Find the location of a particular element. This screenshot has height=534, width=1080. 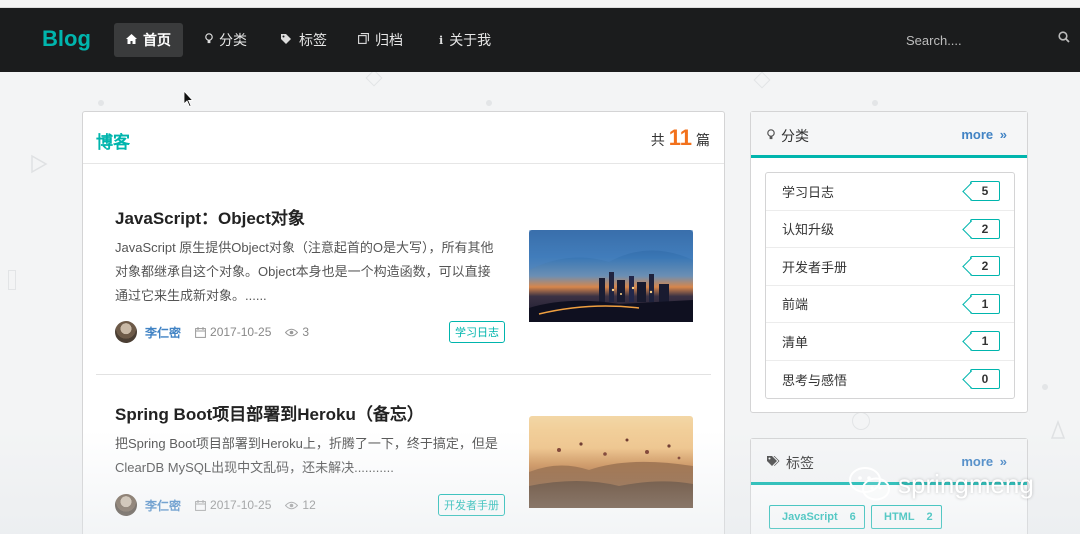

nav-home-label: 首页 is located at coordinates (157, 40).